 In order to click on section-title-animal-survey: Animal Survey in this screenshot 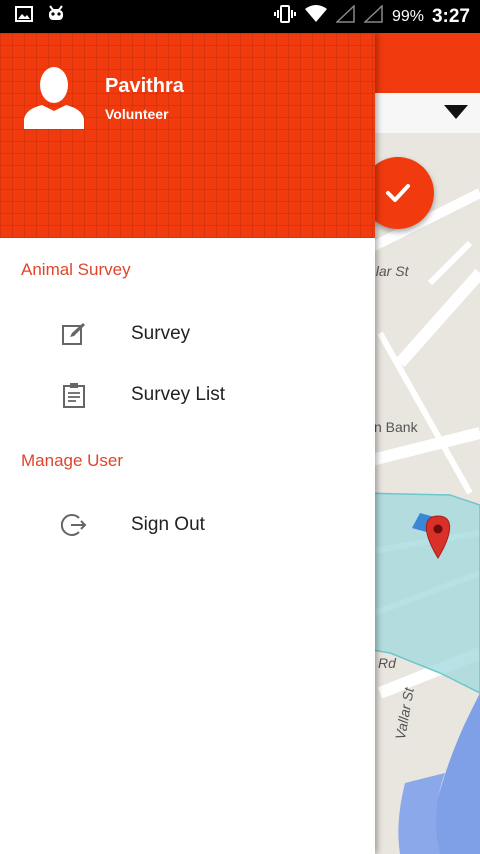, I will do `click(76, 269)`.